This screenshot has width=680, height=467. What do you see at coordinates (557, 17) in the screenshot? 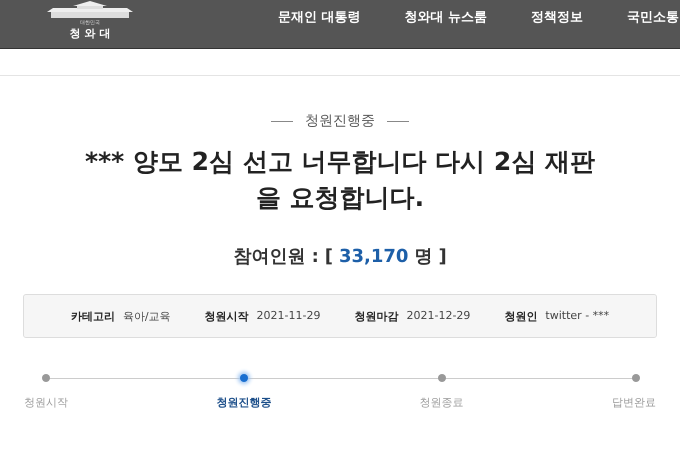
I see `nav-link: 정책정보` at bounding box center [557, 17].